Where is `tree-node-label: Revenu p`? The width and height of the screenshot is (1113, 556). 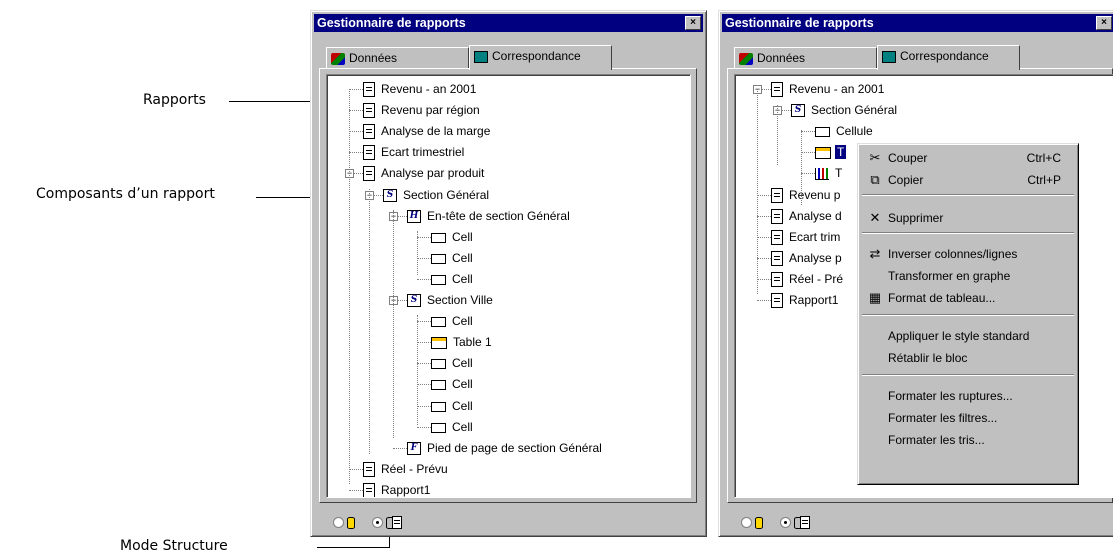 tree-node-label: Revenu p is located at coordinates (815, 195).